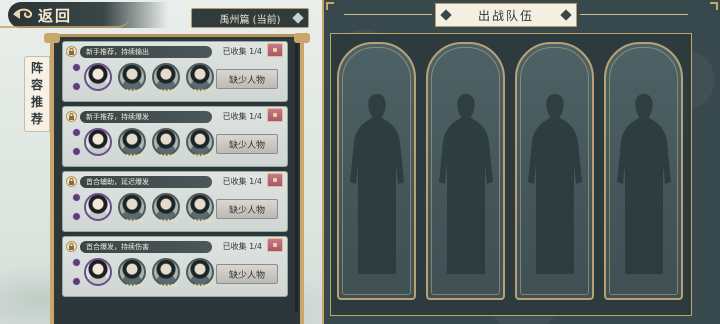 This screenshot has width=720, height=324. I want to click on tab-lineup-recommend: 阵 容 推 荐, so click(37, 94).